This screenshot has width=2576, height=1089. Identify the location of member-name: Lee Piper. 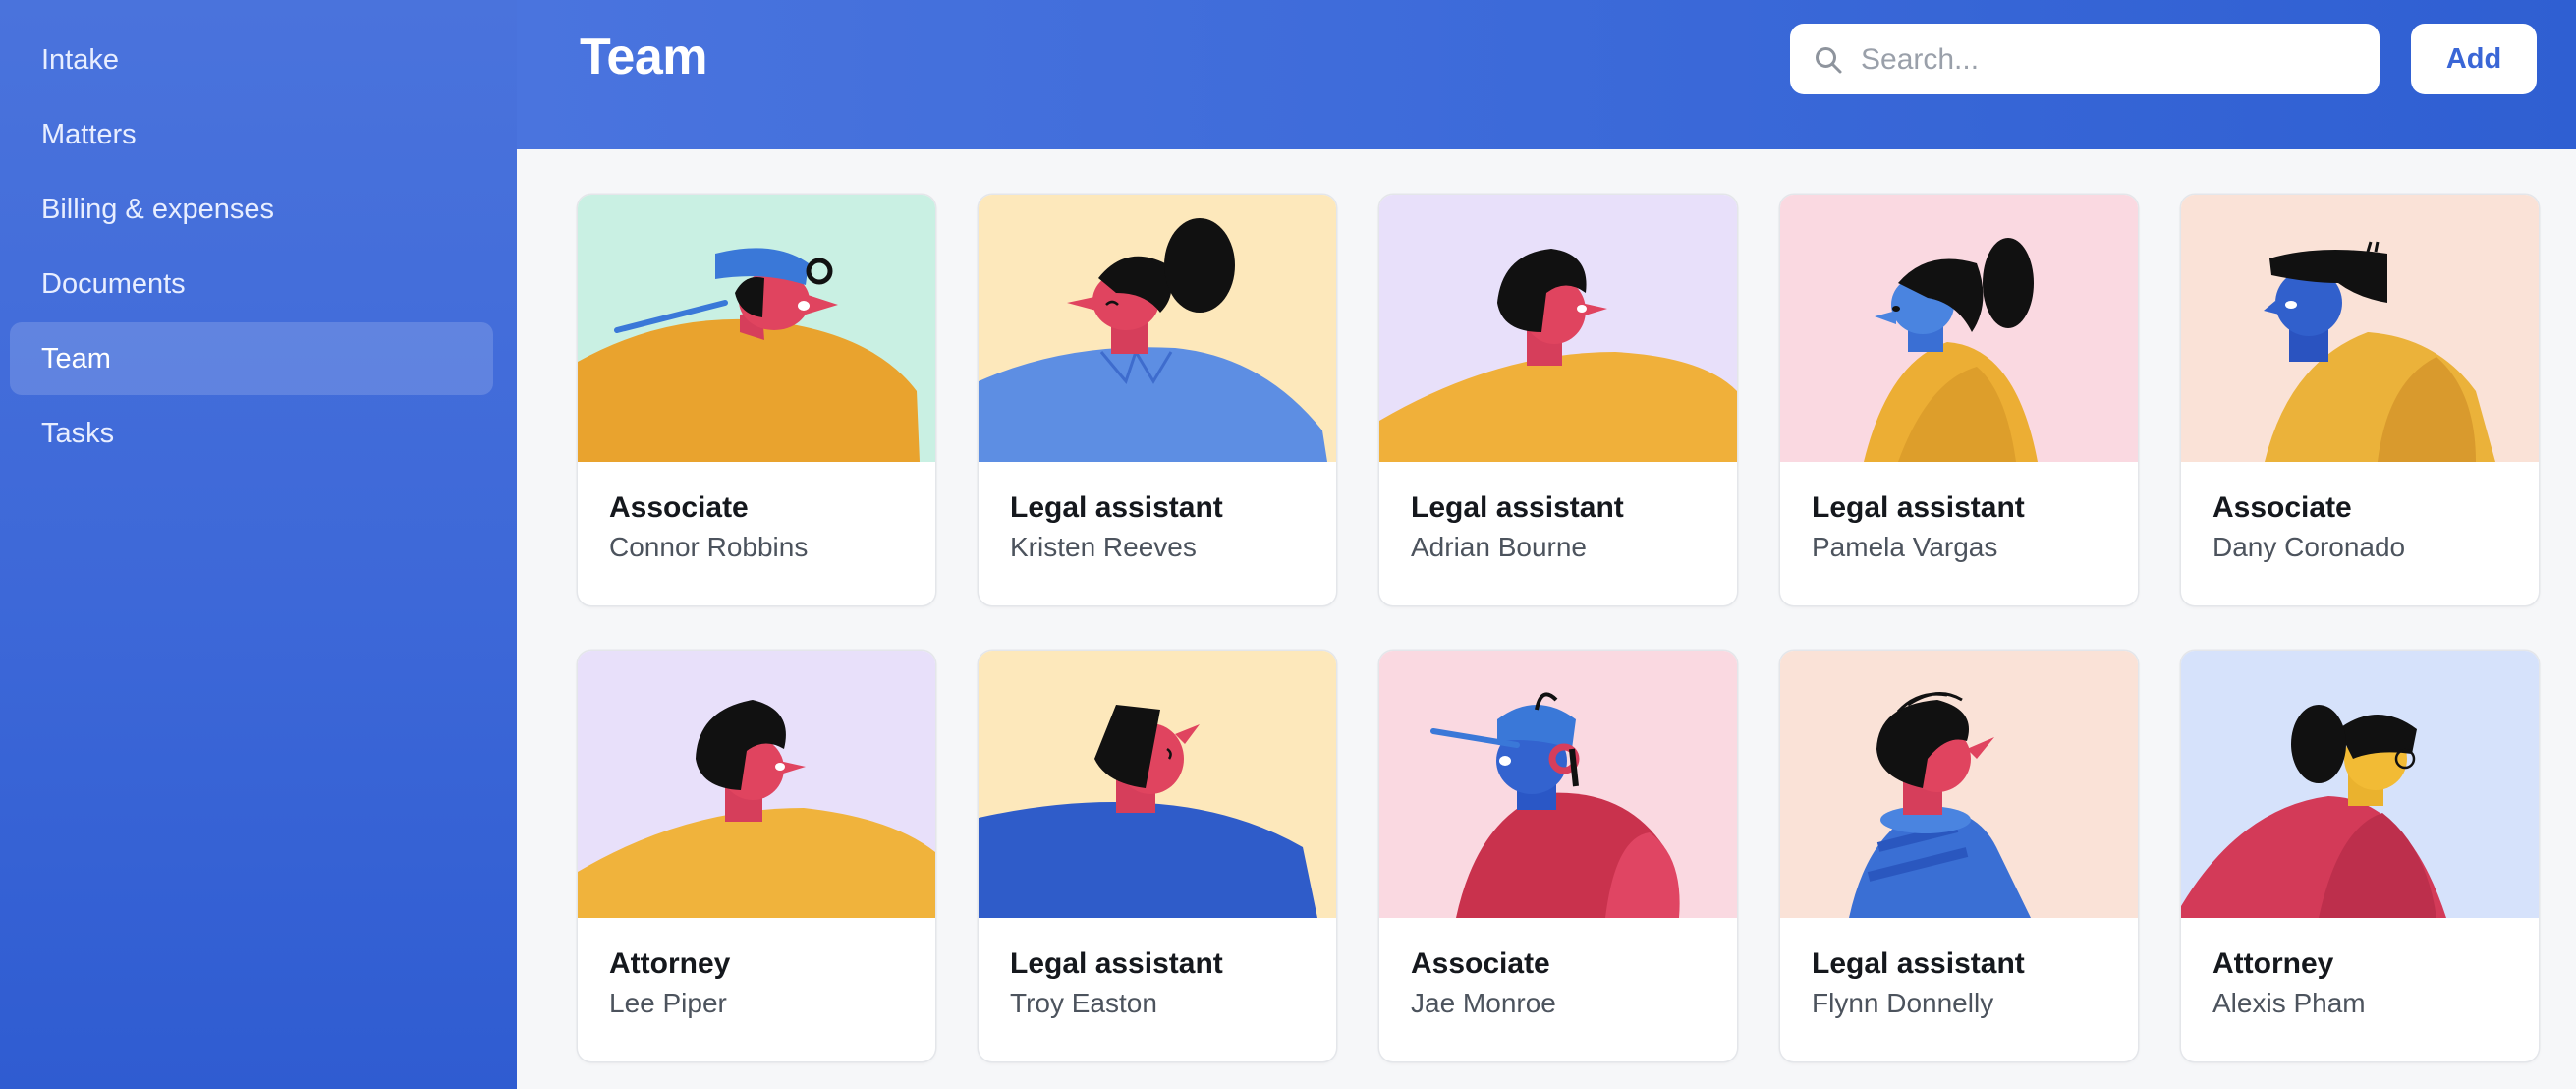
(668, 1003).